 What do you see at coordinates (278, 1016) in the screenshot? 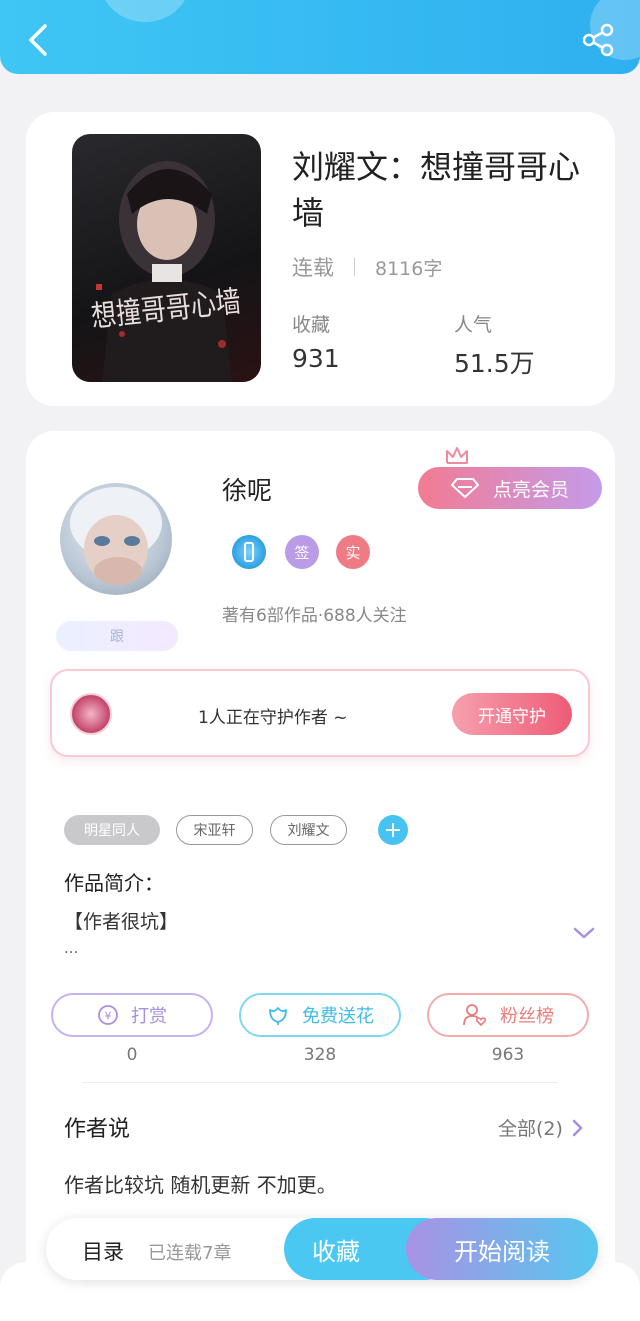
I see `flower-icon` at bounding box center [278, 1016].